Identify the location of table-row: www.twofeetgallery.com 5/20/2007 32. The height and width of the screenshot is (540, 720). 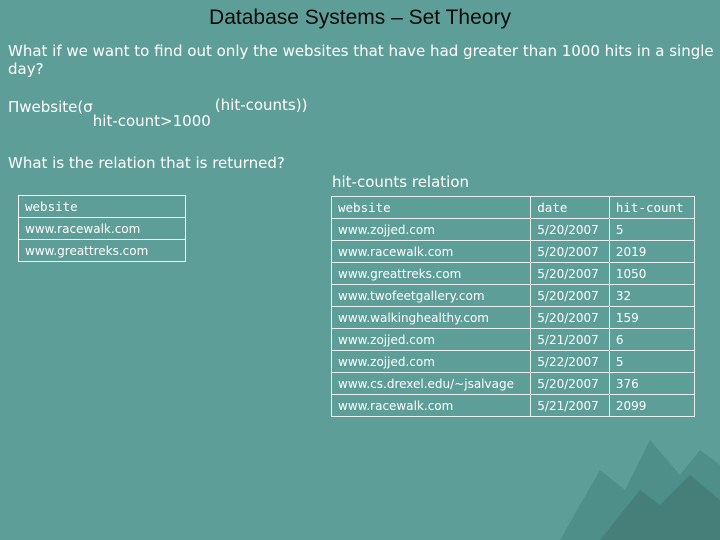
(513, 295).